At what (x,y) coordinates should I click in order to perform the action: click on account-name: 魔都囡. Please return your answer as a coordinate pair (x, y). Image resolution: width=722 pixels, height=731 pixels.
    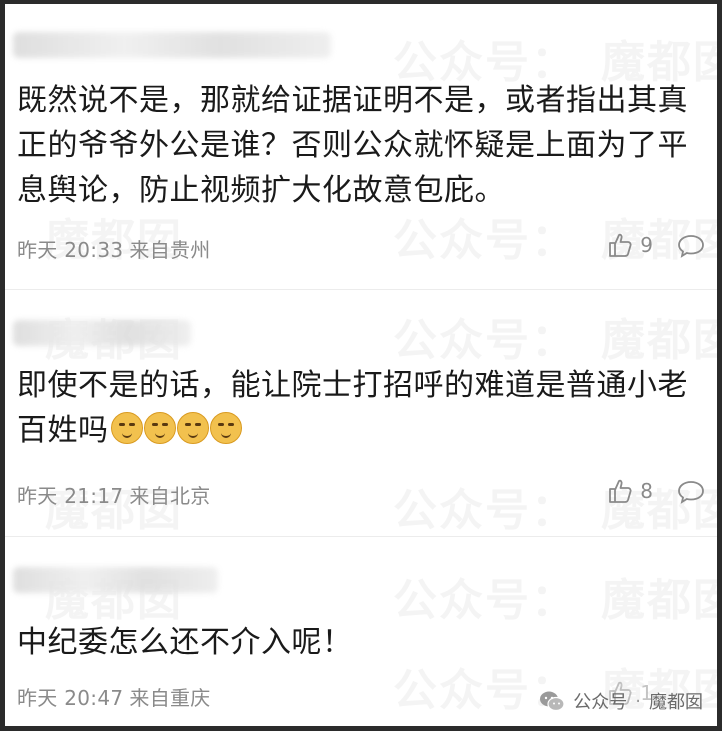
    Looking at the image, I should click on (676, 702).